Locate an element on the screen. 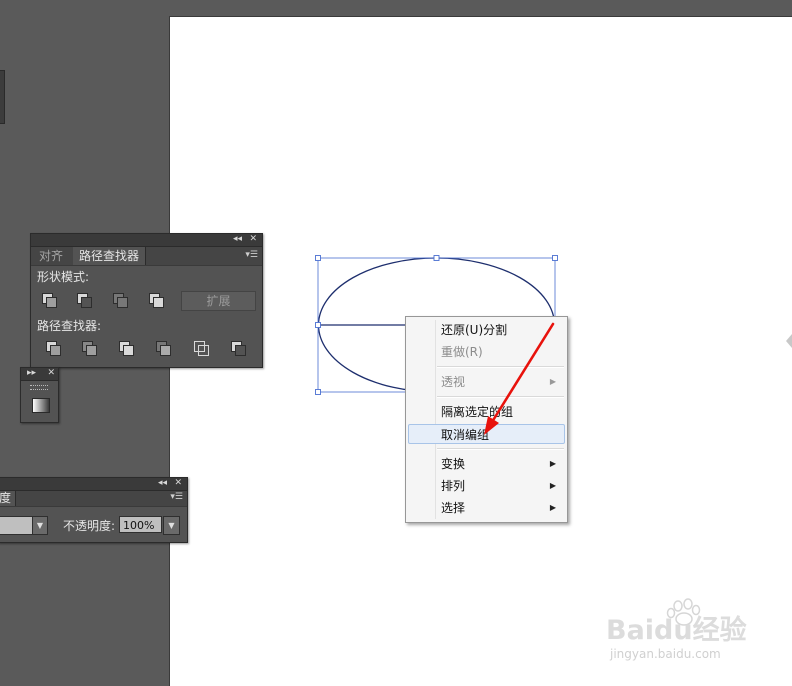 The width and height of the screenshot is (792, 686). annotation-overlay is located at coordinates (519, 378).